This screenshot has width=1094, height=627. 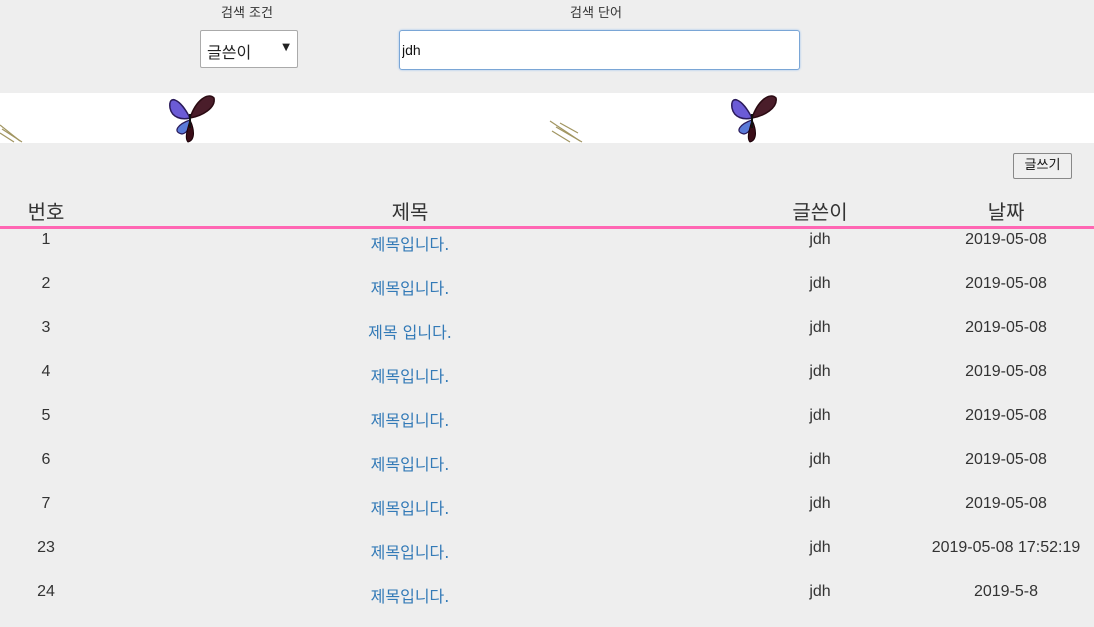 What do you see at coordinates (46, 459) in the screenshot?
I see `cell-no: 6` at bounding box center [46, 459].